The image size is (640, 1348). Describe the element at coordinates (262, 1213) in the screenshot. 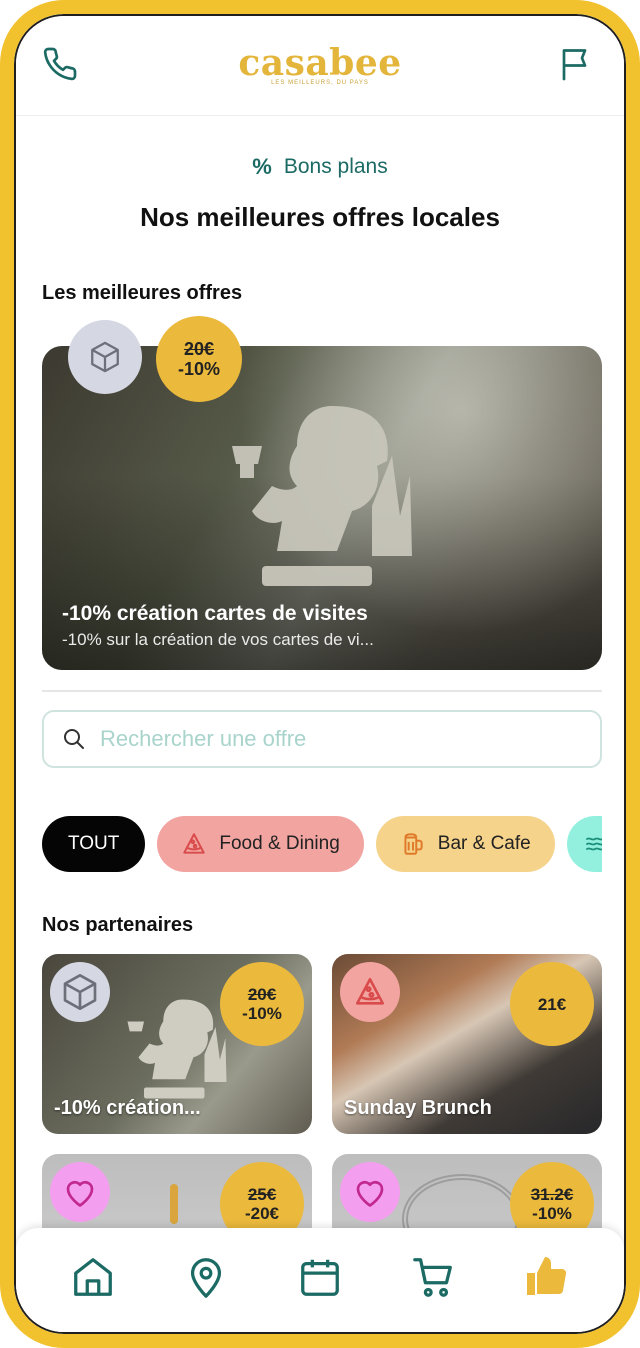

I see `price: -20€` at that location.